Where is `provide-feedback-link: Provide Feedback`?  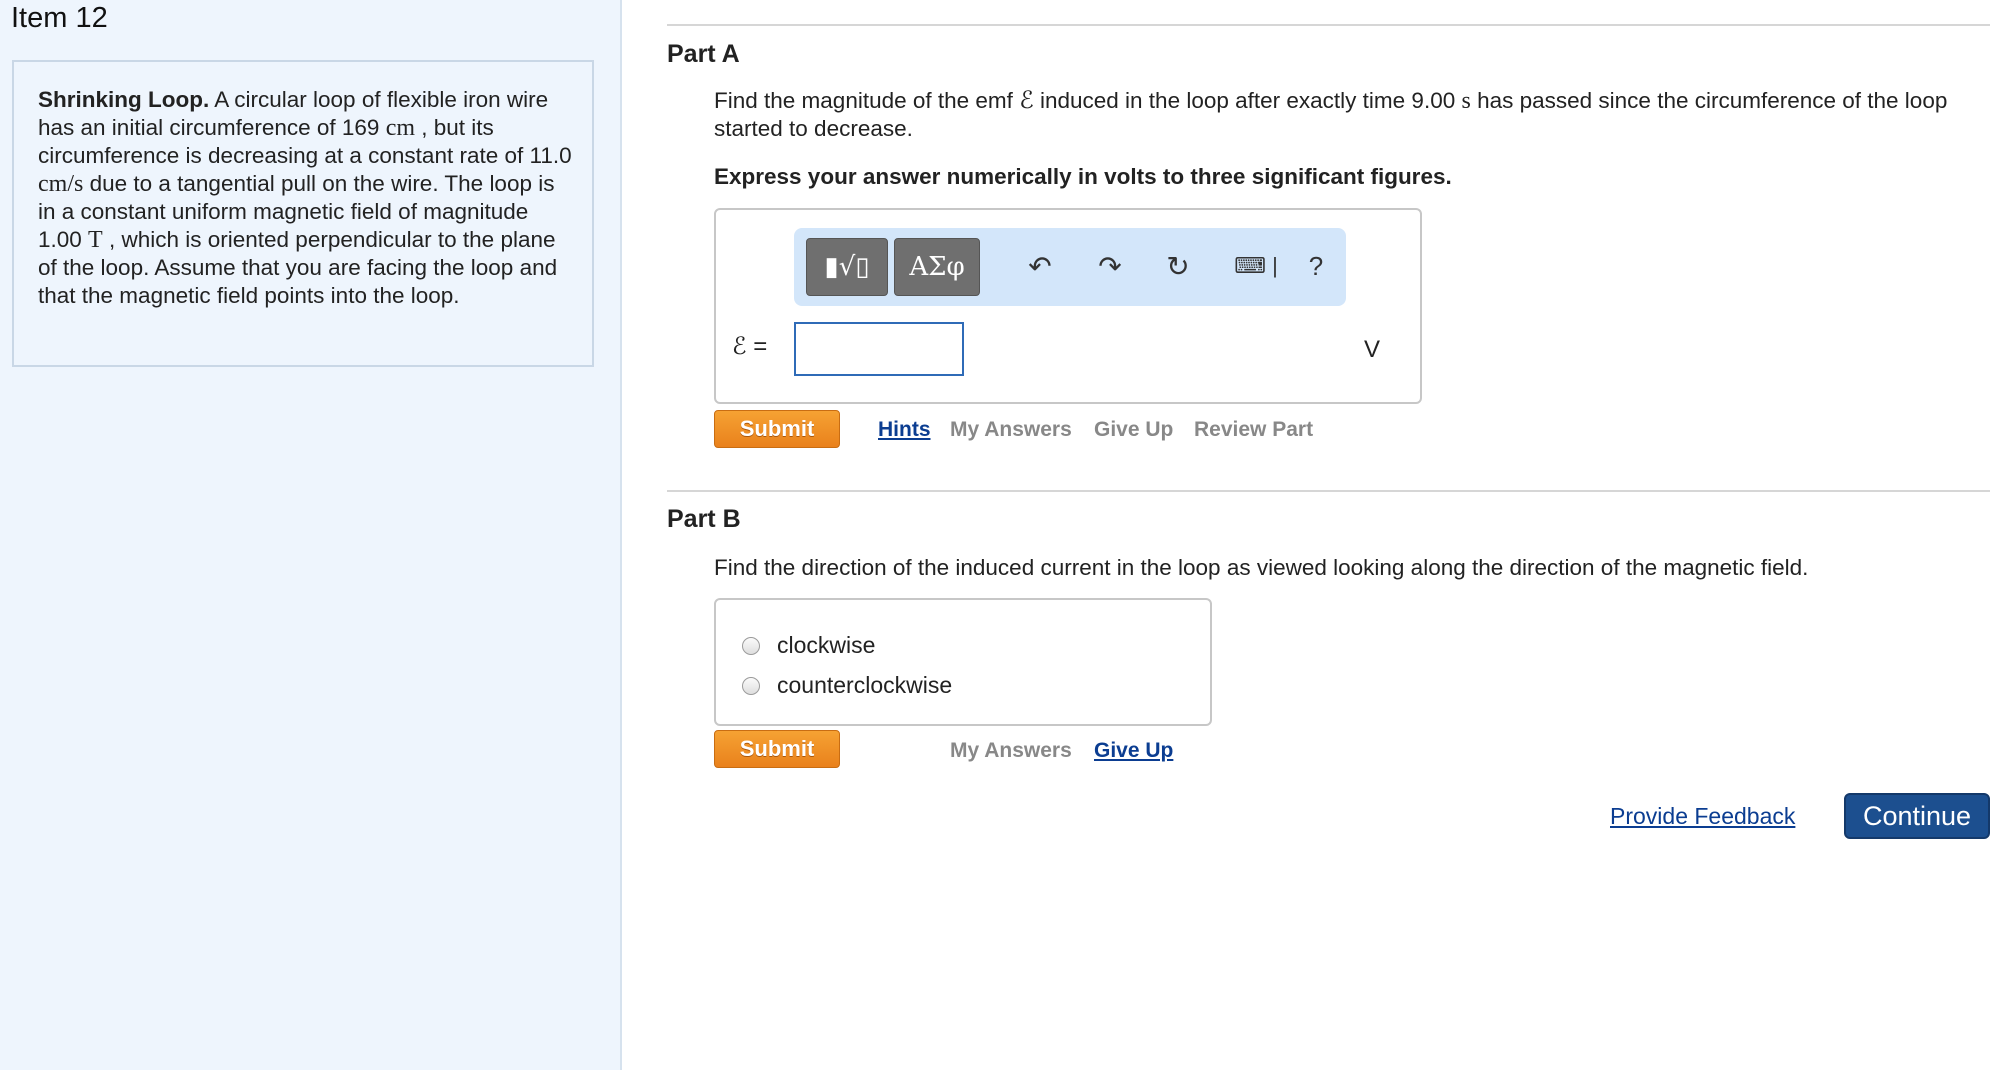
provide-feedback-link: Provide Feedback is located at coordinates (1702, 816).